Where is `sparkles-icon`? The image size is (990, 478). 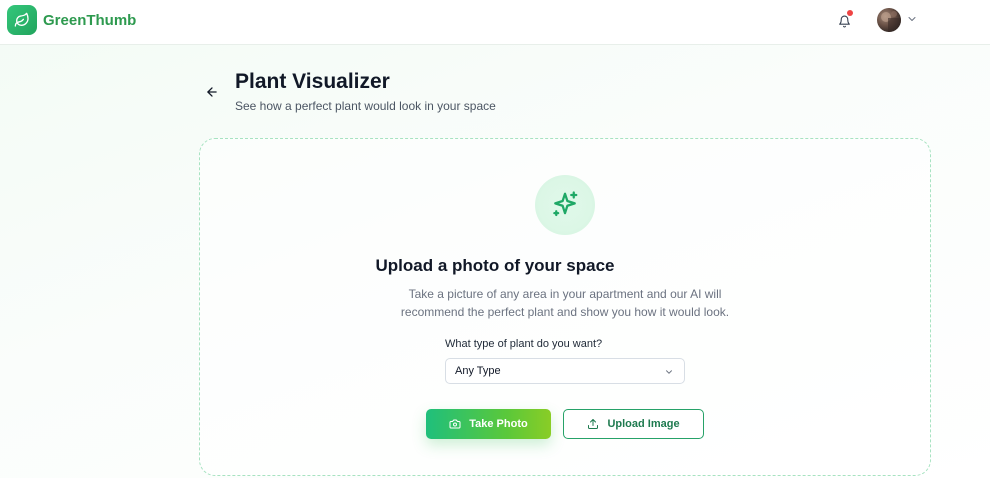 sparkles-icon is located at coordinates (565, 204).